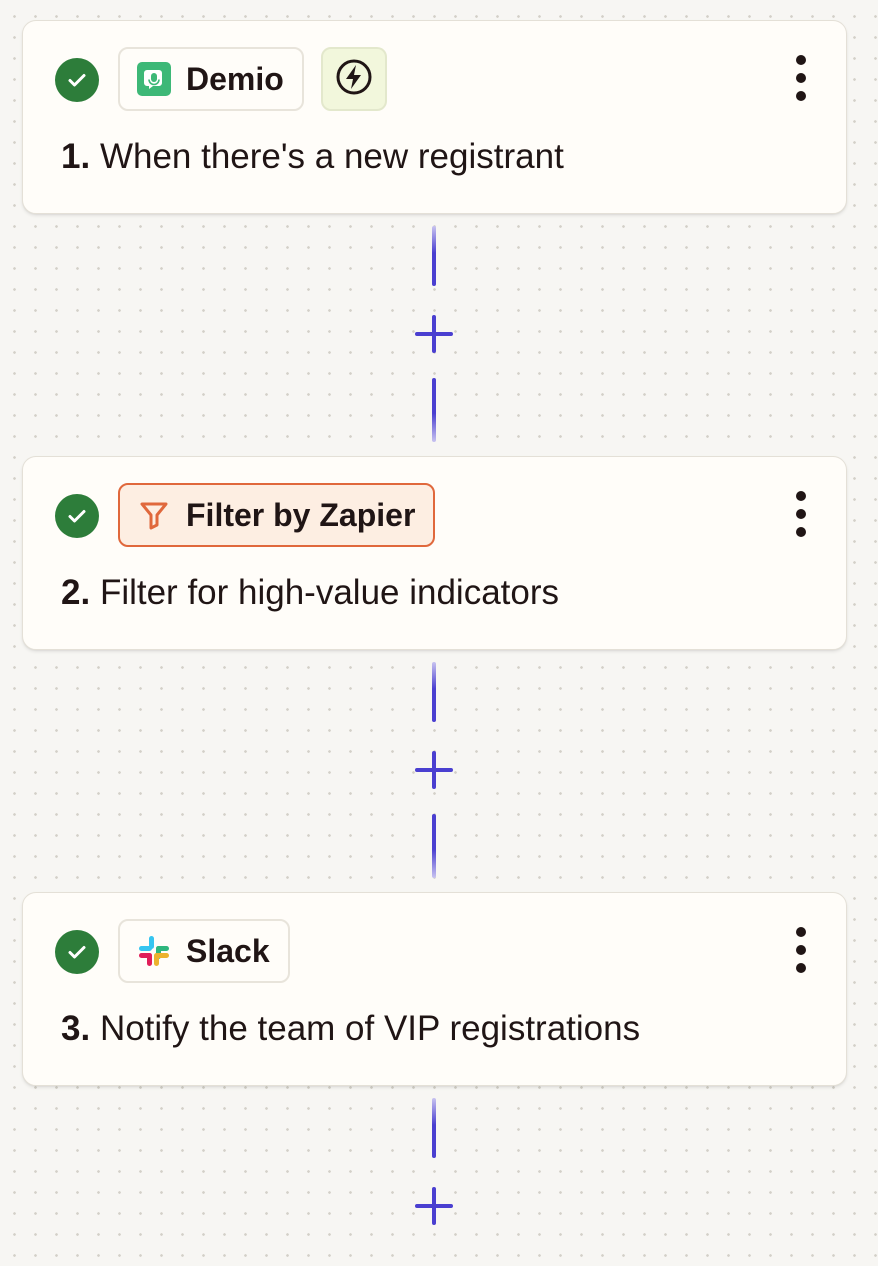  Describe the element at coordinates (76, 1028) in the screenshot. I see `step-number: 3.` at that location.